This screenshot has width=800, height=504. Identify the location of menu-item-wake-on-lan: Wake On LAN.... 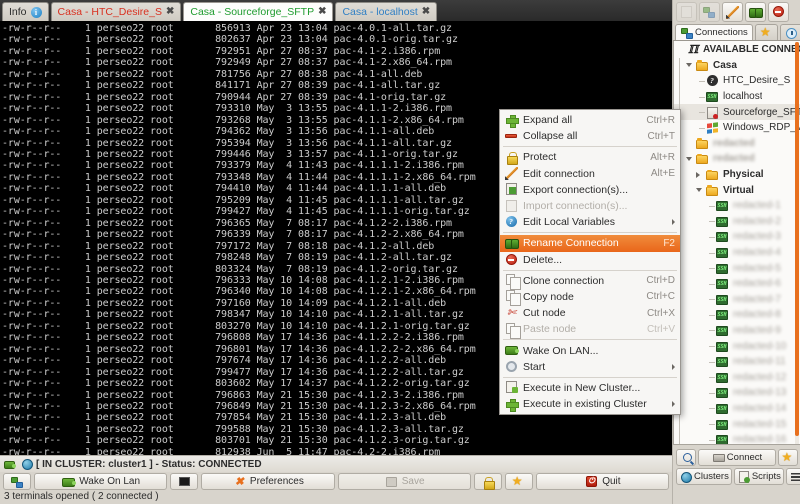
(590, 350).